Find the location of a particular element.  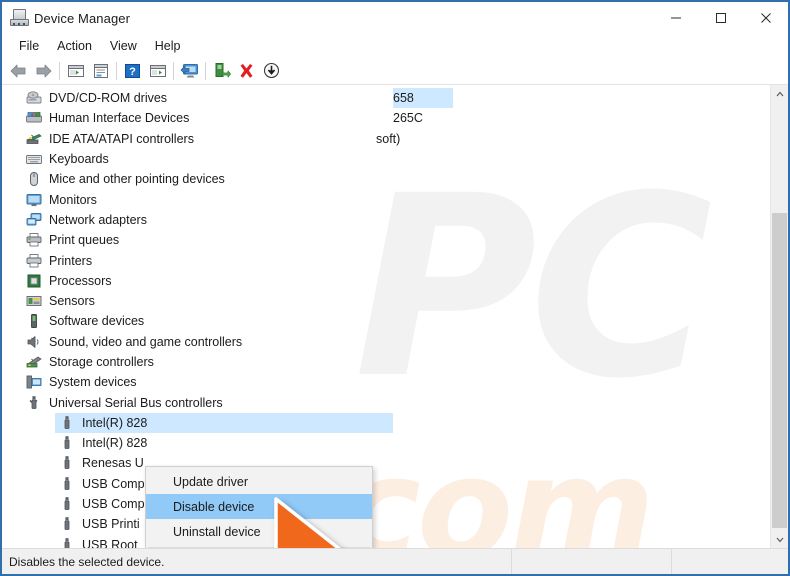

tree-item-printers: Printers is located at coordinates (386, 260).